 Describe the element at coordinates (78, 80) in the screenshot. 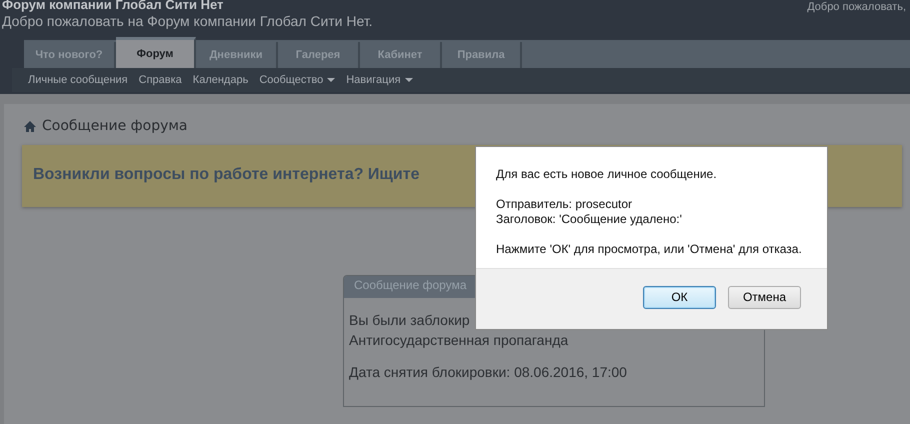

I see `nav-link: Личные сообщения` at that location.